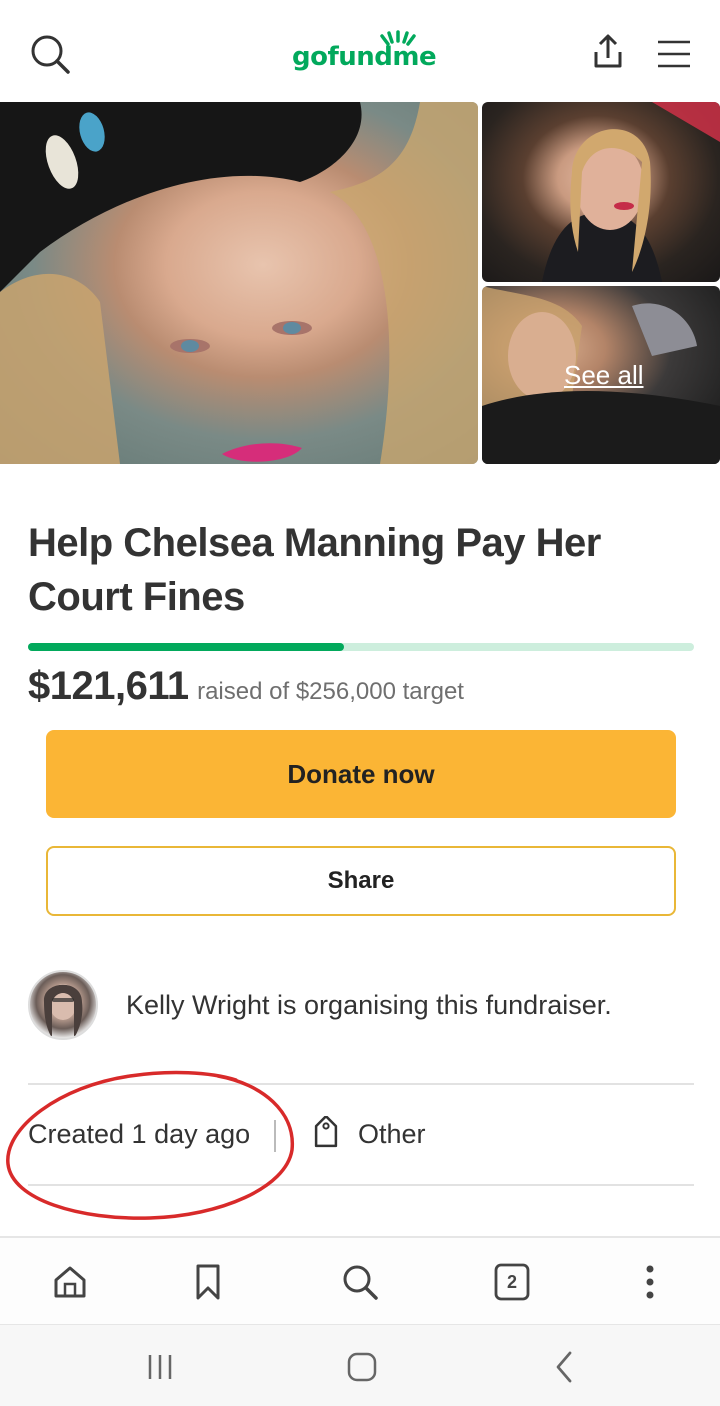  I want to click on system-navigation-bar, so click(360, 1365).